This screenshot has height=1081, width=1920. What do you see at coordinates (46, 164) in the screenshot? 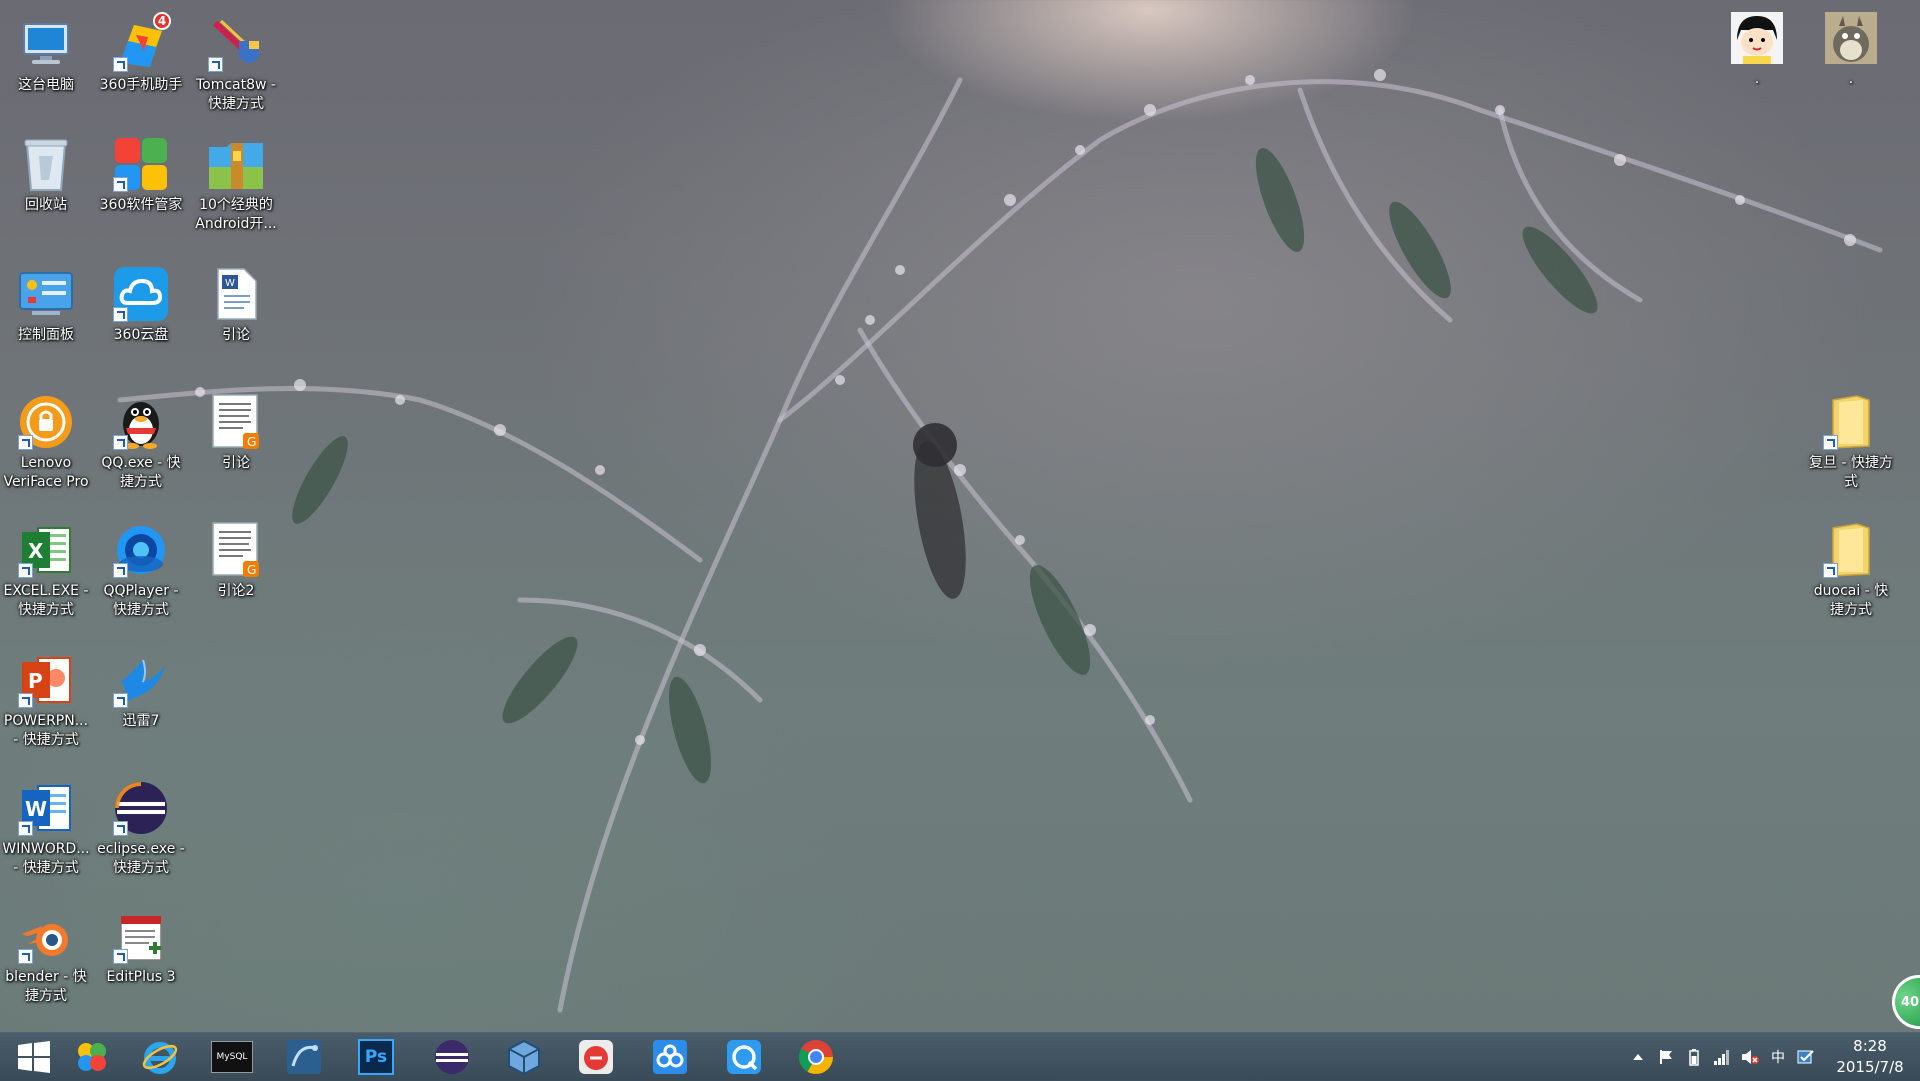
I see `recycle-bin-icon` at bounding box center [46, 164].